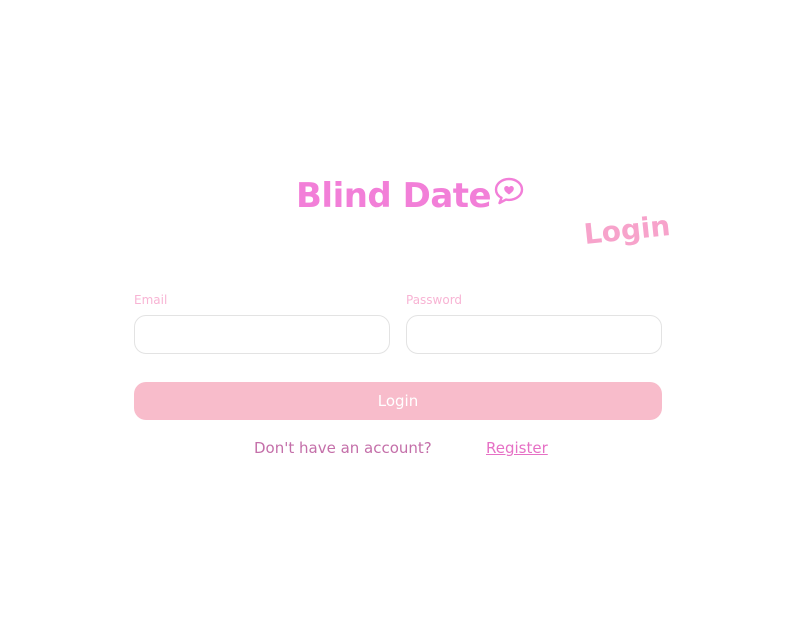 The image size is (799, 635). What do you see at coordinates (343, 448) in the screenshot?
I see `account-prompt: Don't have an account?` at bounding box center [343, 448].